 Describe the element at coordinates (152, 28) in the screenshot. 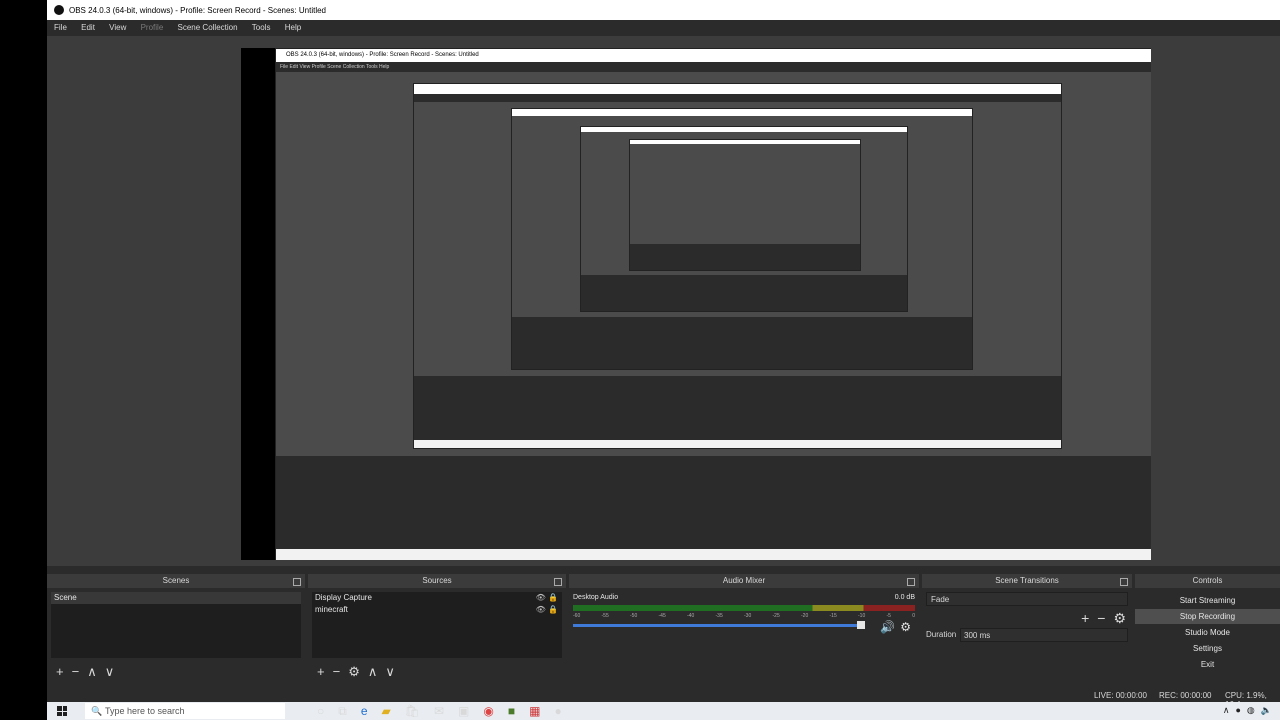

I see `menu-profile: Profile` at that location.